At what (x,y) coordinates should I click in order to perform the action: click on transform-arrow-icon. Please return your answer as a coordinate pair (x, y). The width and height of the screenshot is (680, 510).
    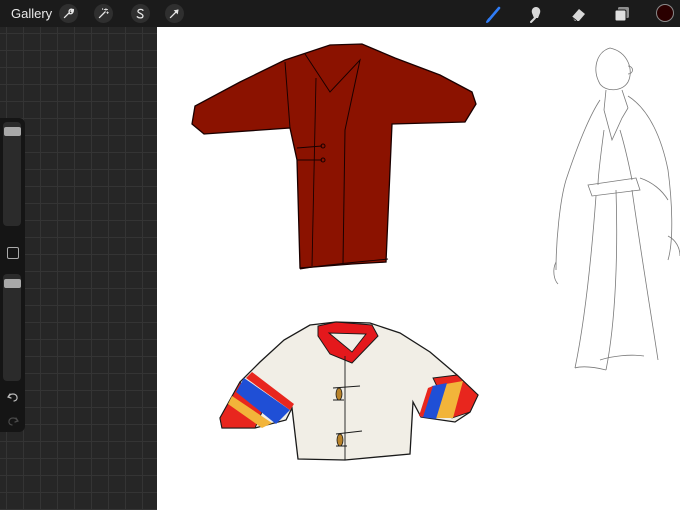
    Looking at the image, I should click on (174, 13).